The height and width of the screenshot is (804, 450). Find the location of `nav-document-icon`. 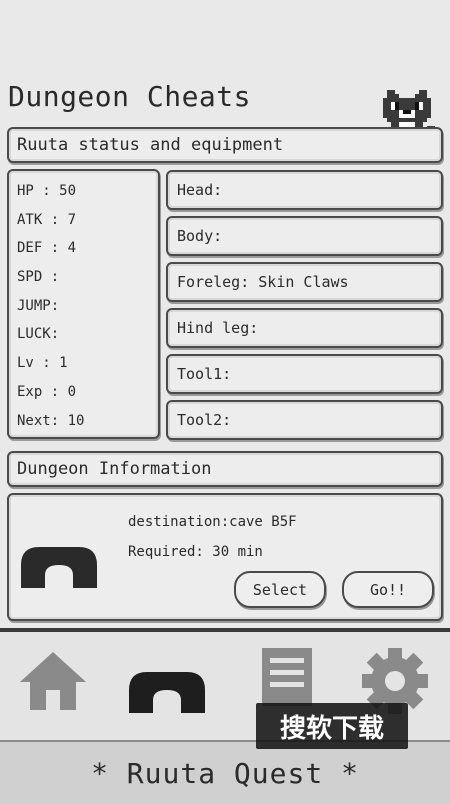

nav-document-icon is located at coordinates (287, 677).